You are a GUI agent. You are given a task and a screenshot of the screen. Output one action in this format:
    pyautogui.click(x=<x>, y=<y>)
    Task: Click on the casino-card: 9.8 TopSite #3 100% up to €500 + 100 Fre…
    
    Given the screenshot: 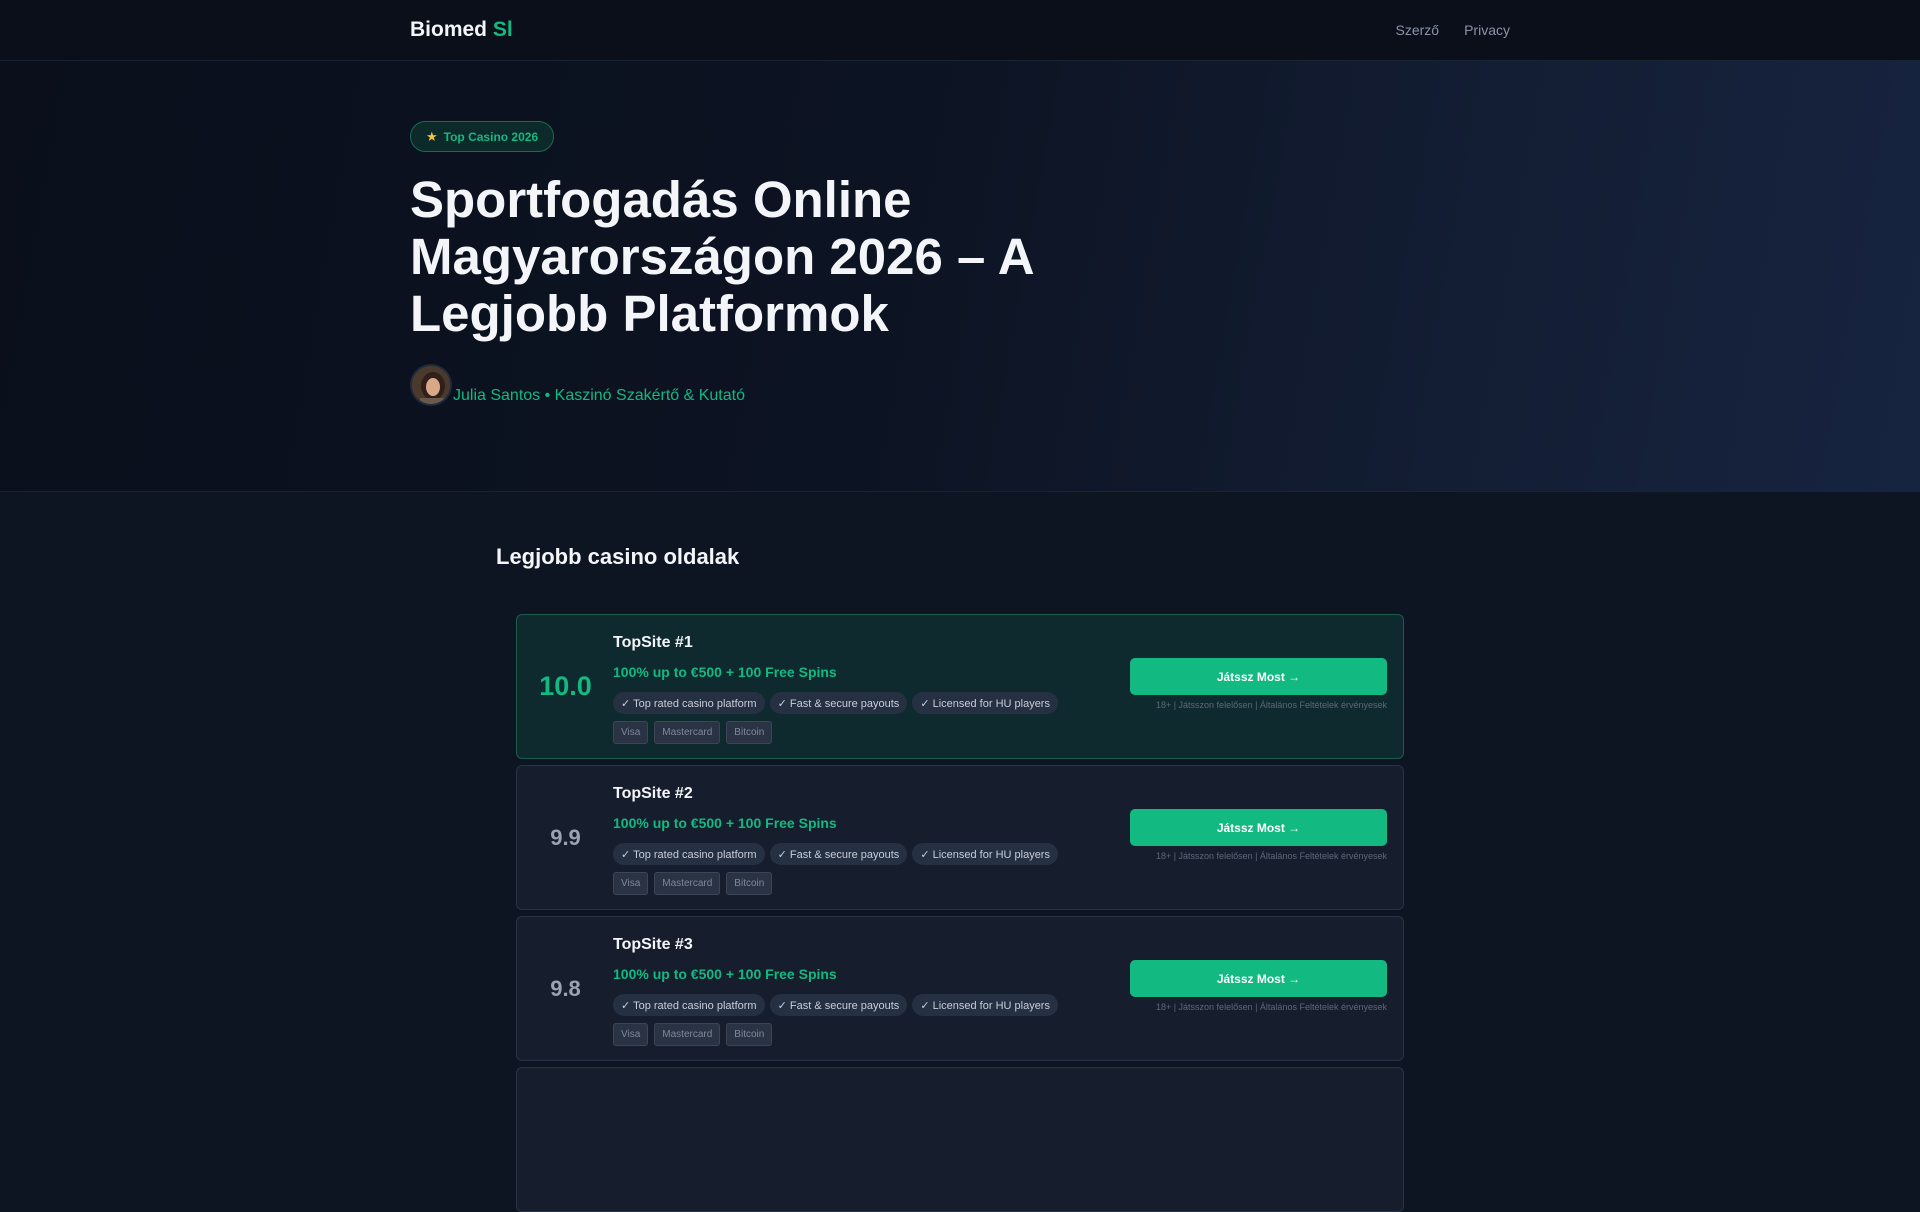 What is the action you would take?
    pyautogui.click(x=960, y=988)
    